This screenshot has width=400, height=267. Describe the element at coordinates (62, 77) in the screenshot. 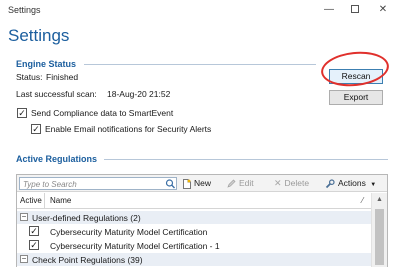

I see `status-value: Finished` at that location.